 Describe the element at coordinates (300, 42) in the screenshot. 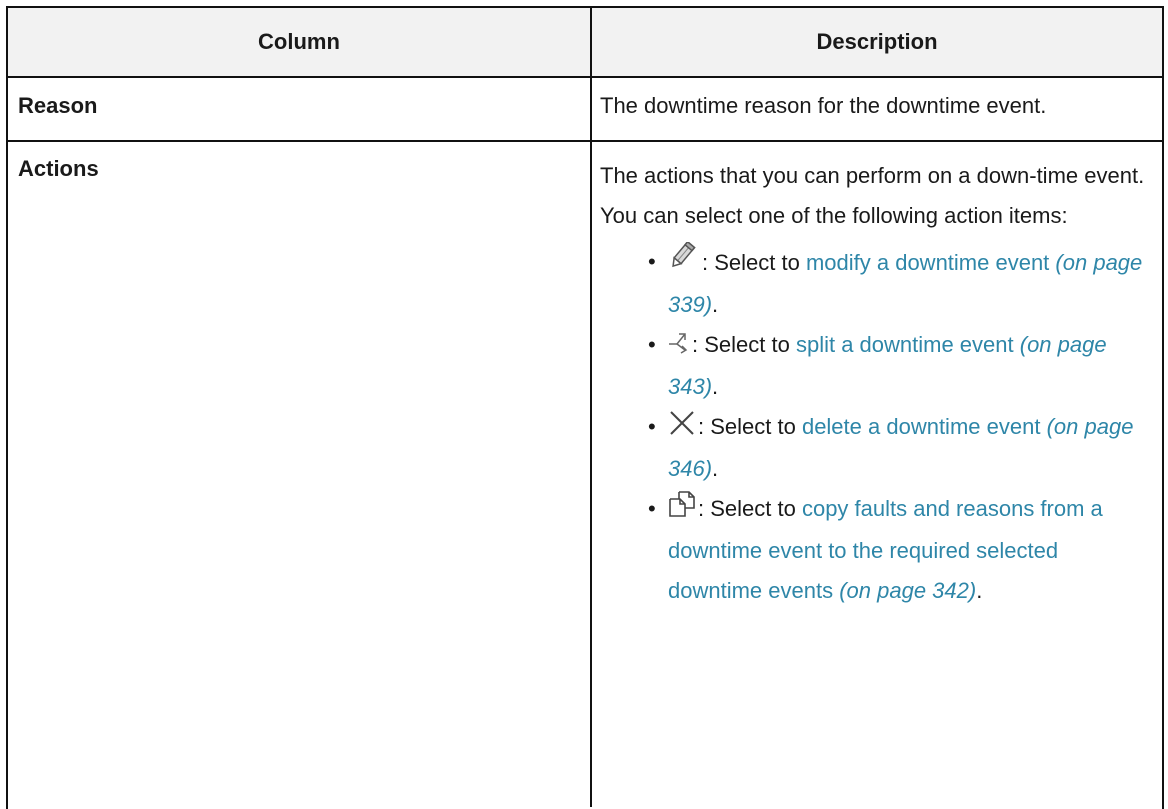

I see `column-header: Column` at that location.